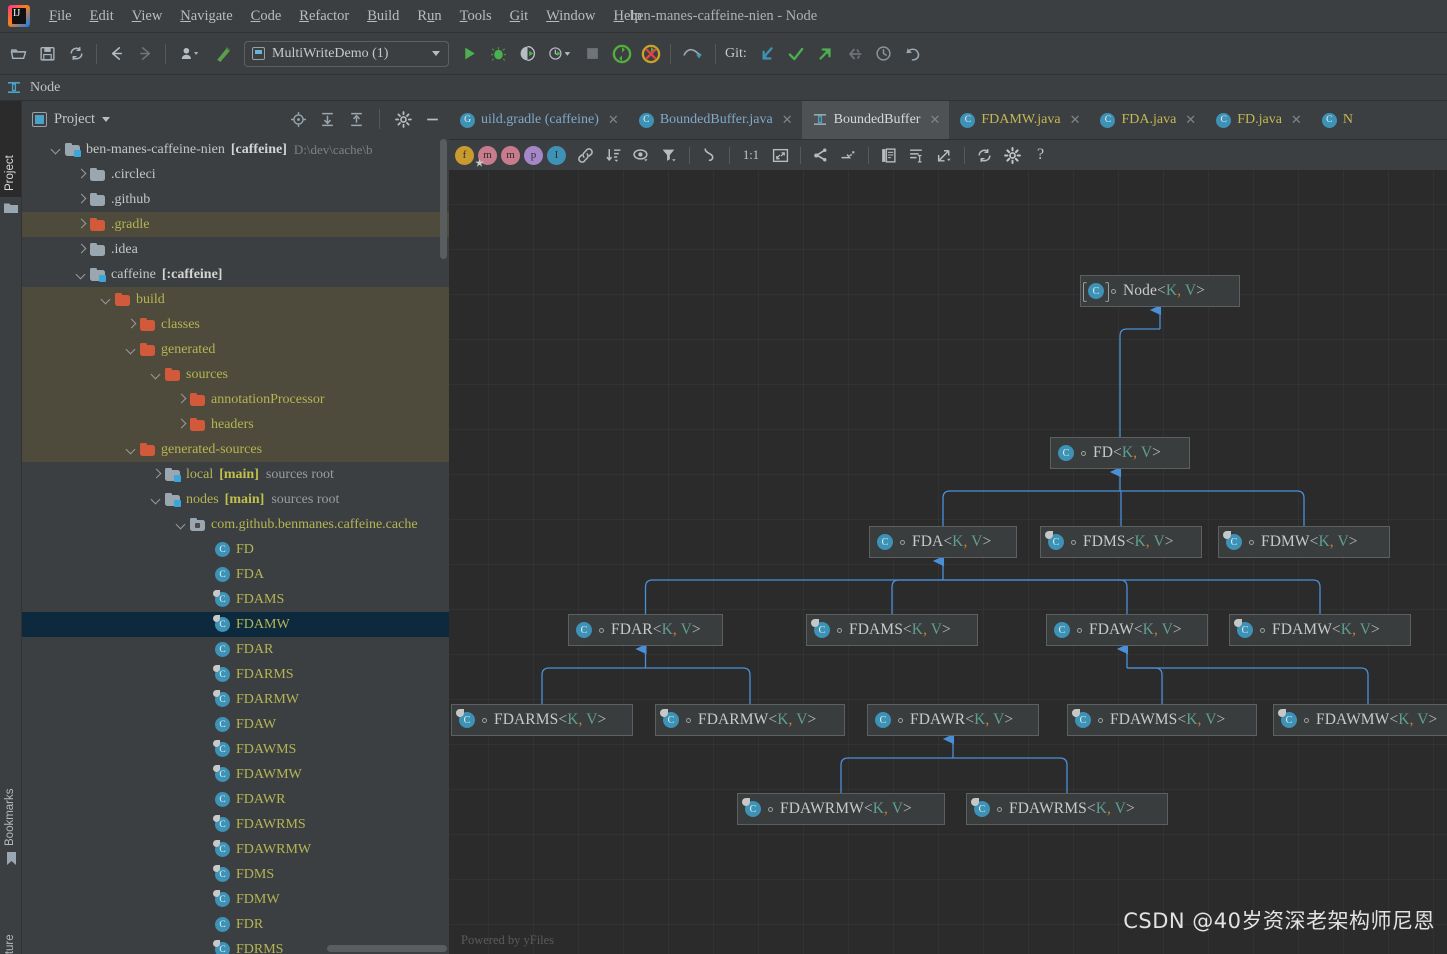 The width and height of the screenshot is (1447, 954). Describe the element at coordinates (841, 809) in the screenshot. I see `uml-node-fdawrmw: C FDAWRMW<K, V>` at that location.